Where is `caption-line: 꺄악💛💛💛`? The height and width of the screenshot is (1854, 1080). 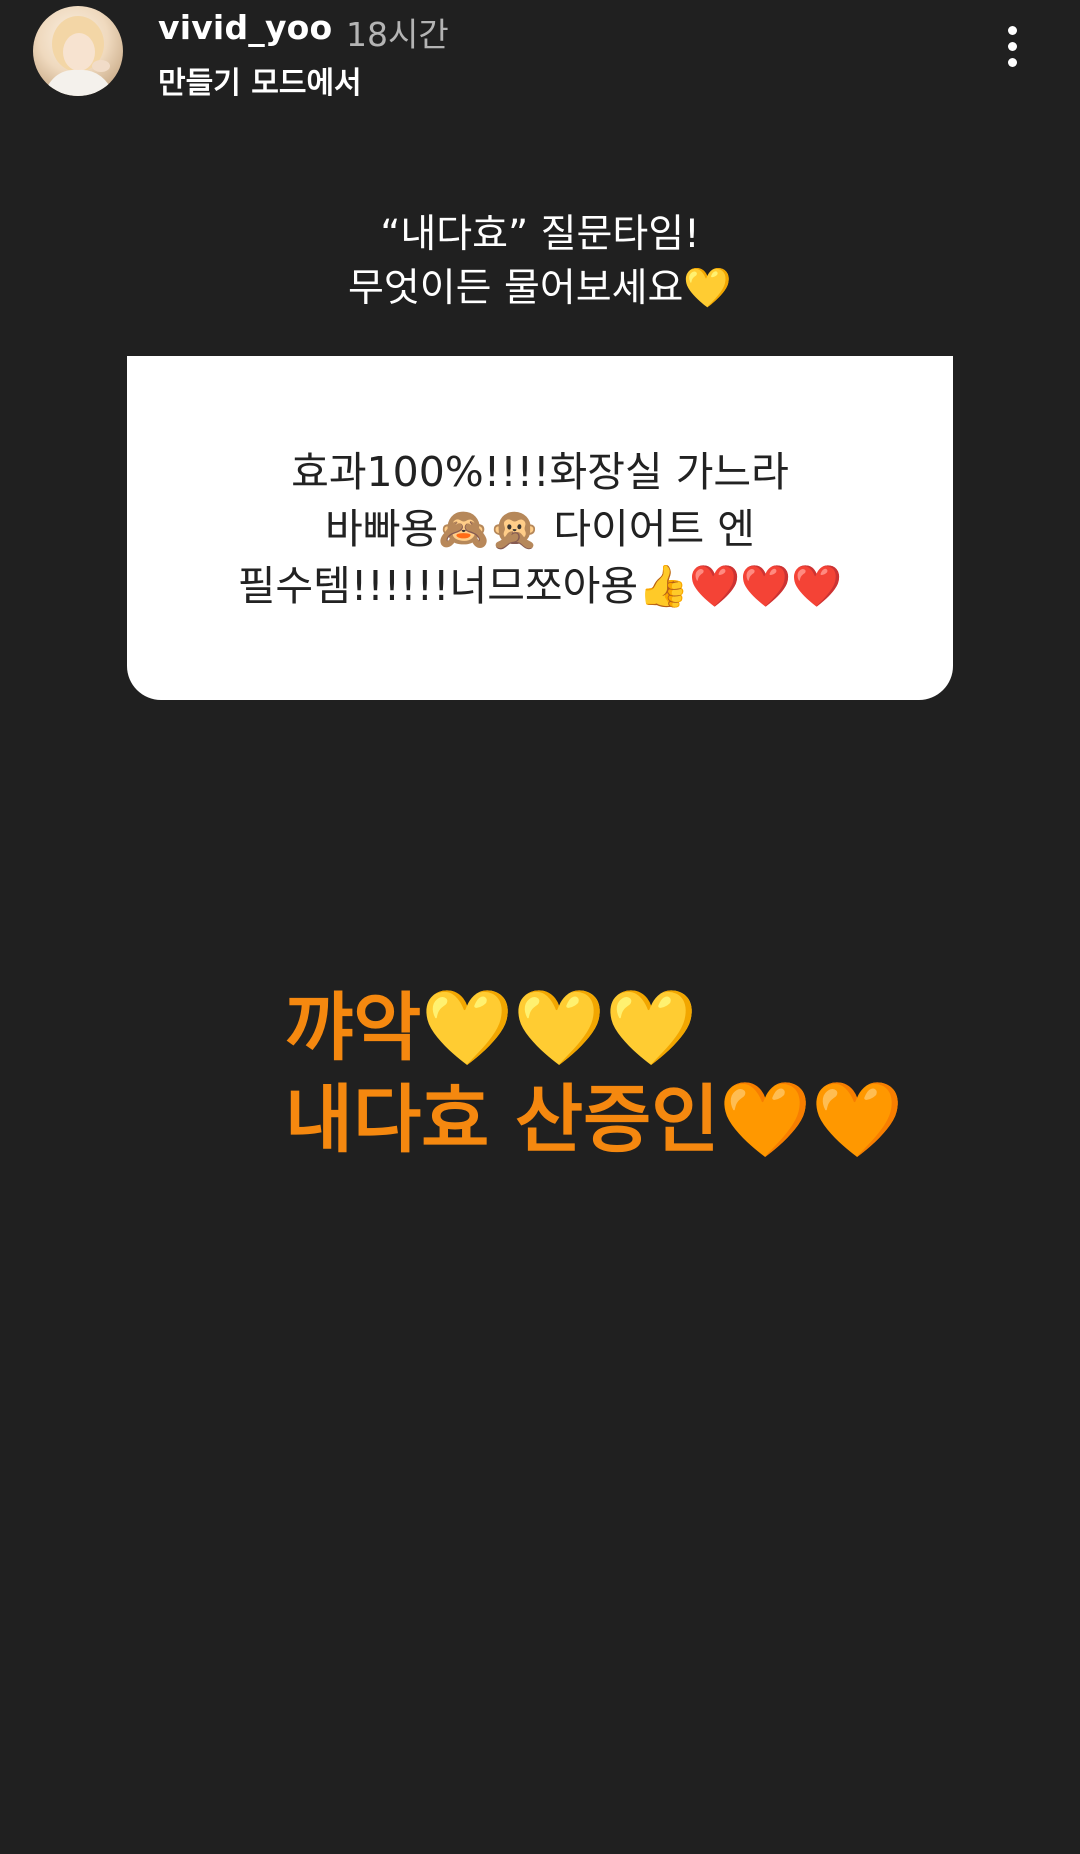
caption-line: 꺄악💛💛💛 is located at coordinates (491, 1028).